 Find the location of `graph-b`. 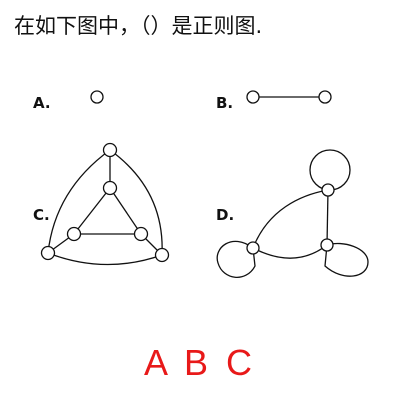

graph-b is located at coordinates (289, 97).